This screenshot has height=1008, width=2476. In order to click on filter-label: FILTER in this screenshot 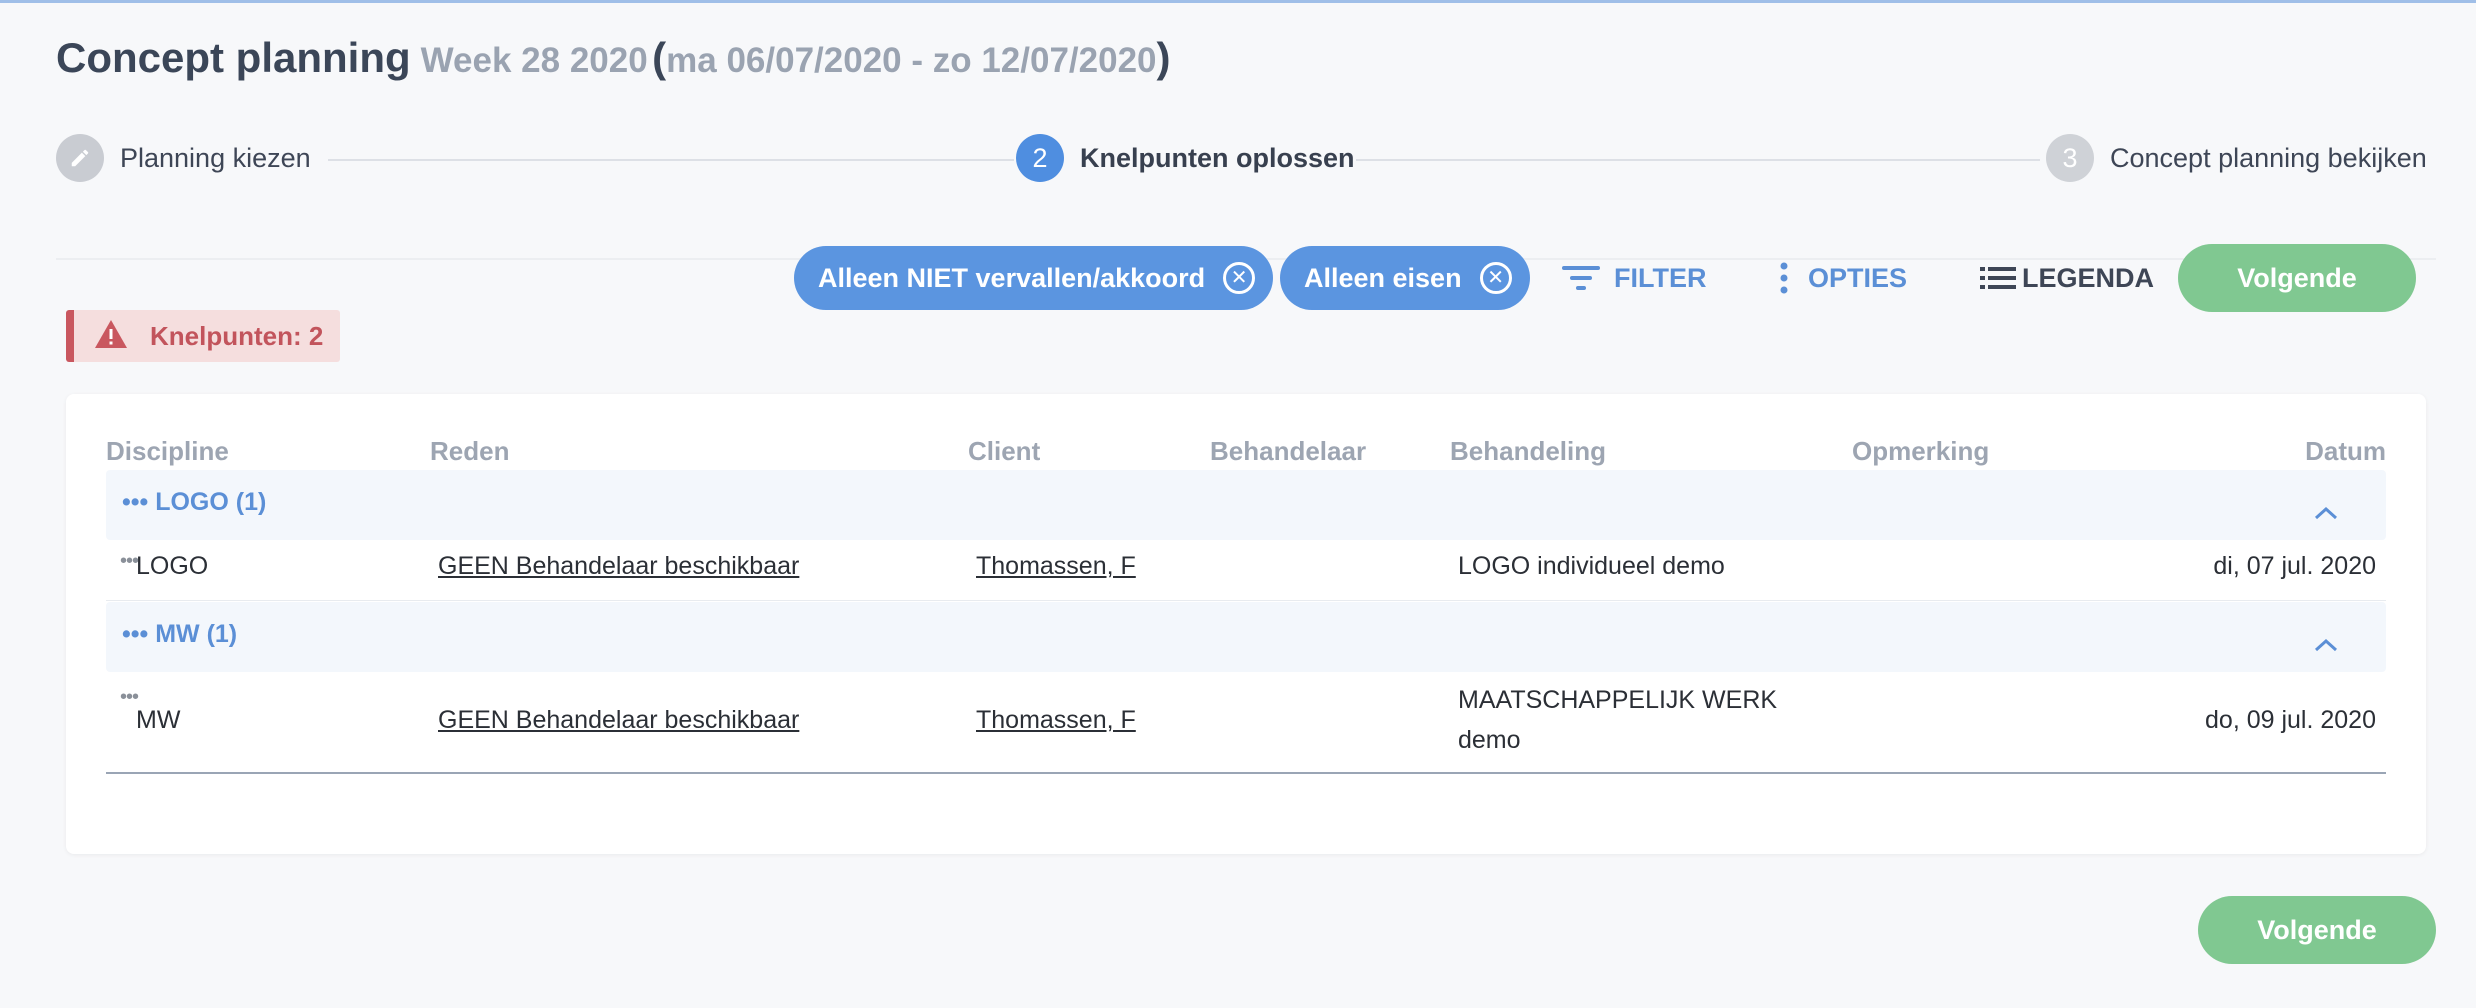, I will do `click(1660, 277)`.